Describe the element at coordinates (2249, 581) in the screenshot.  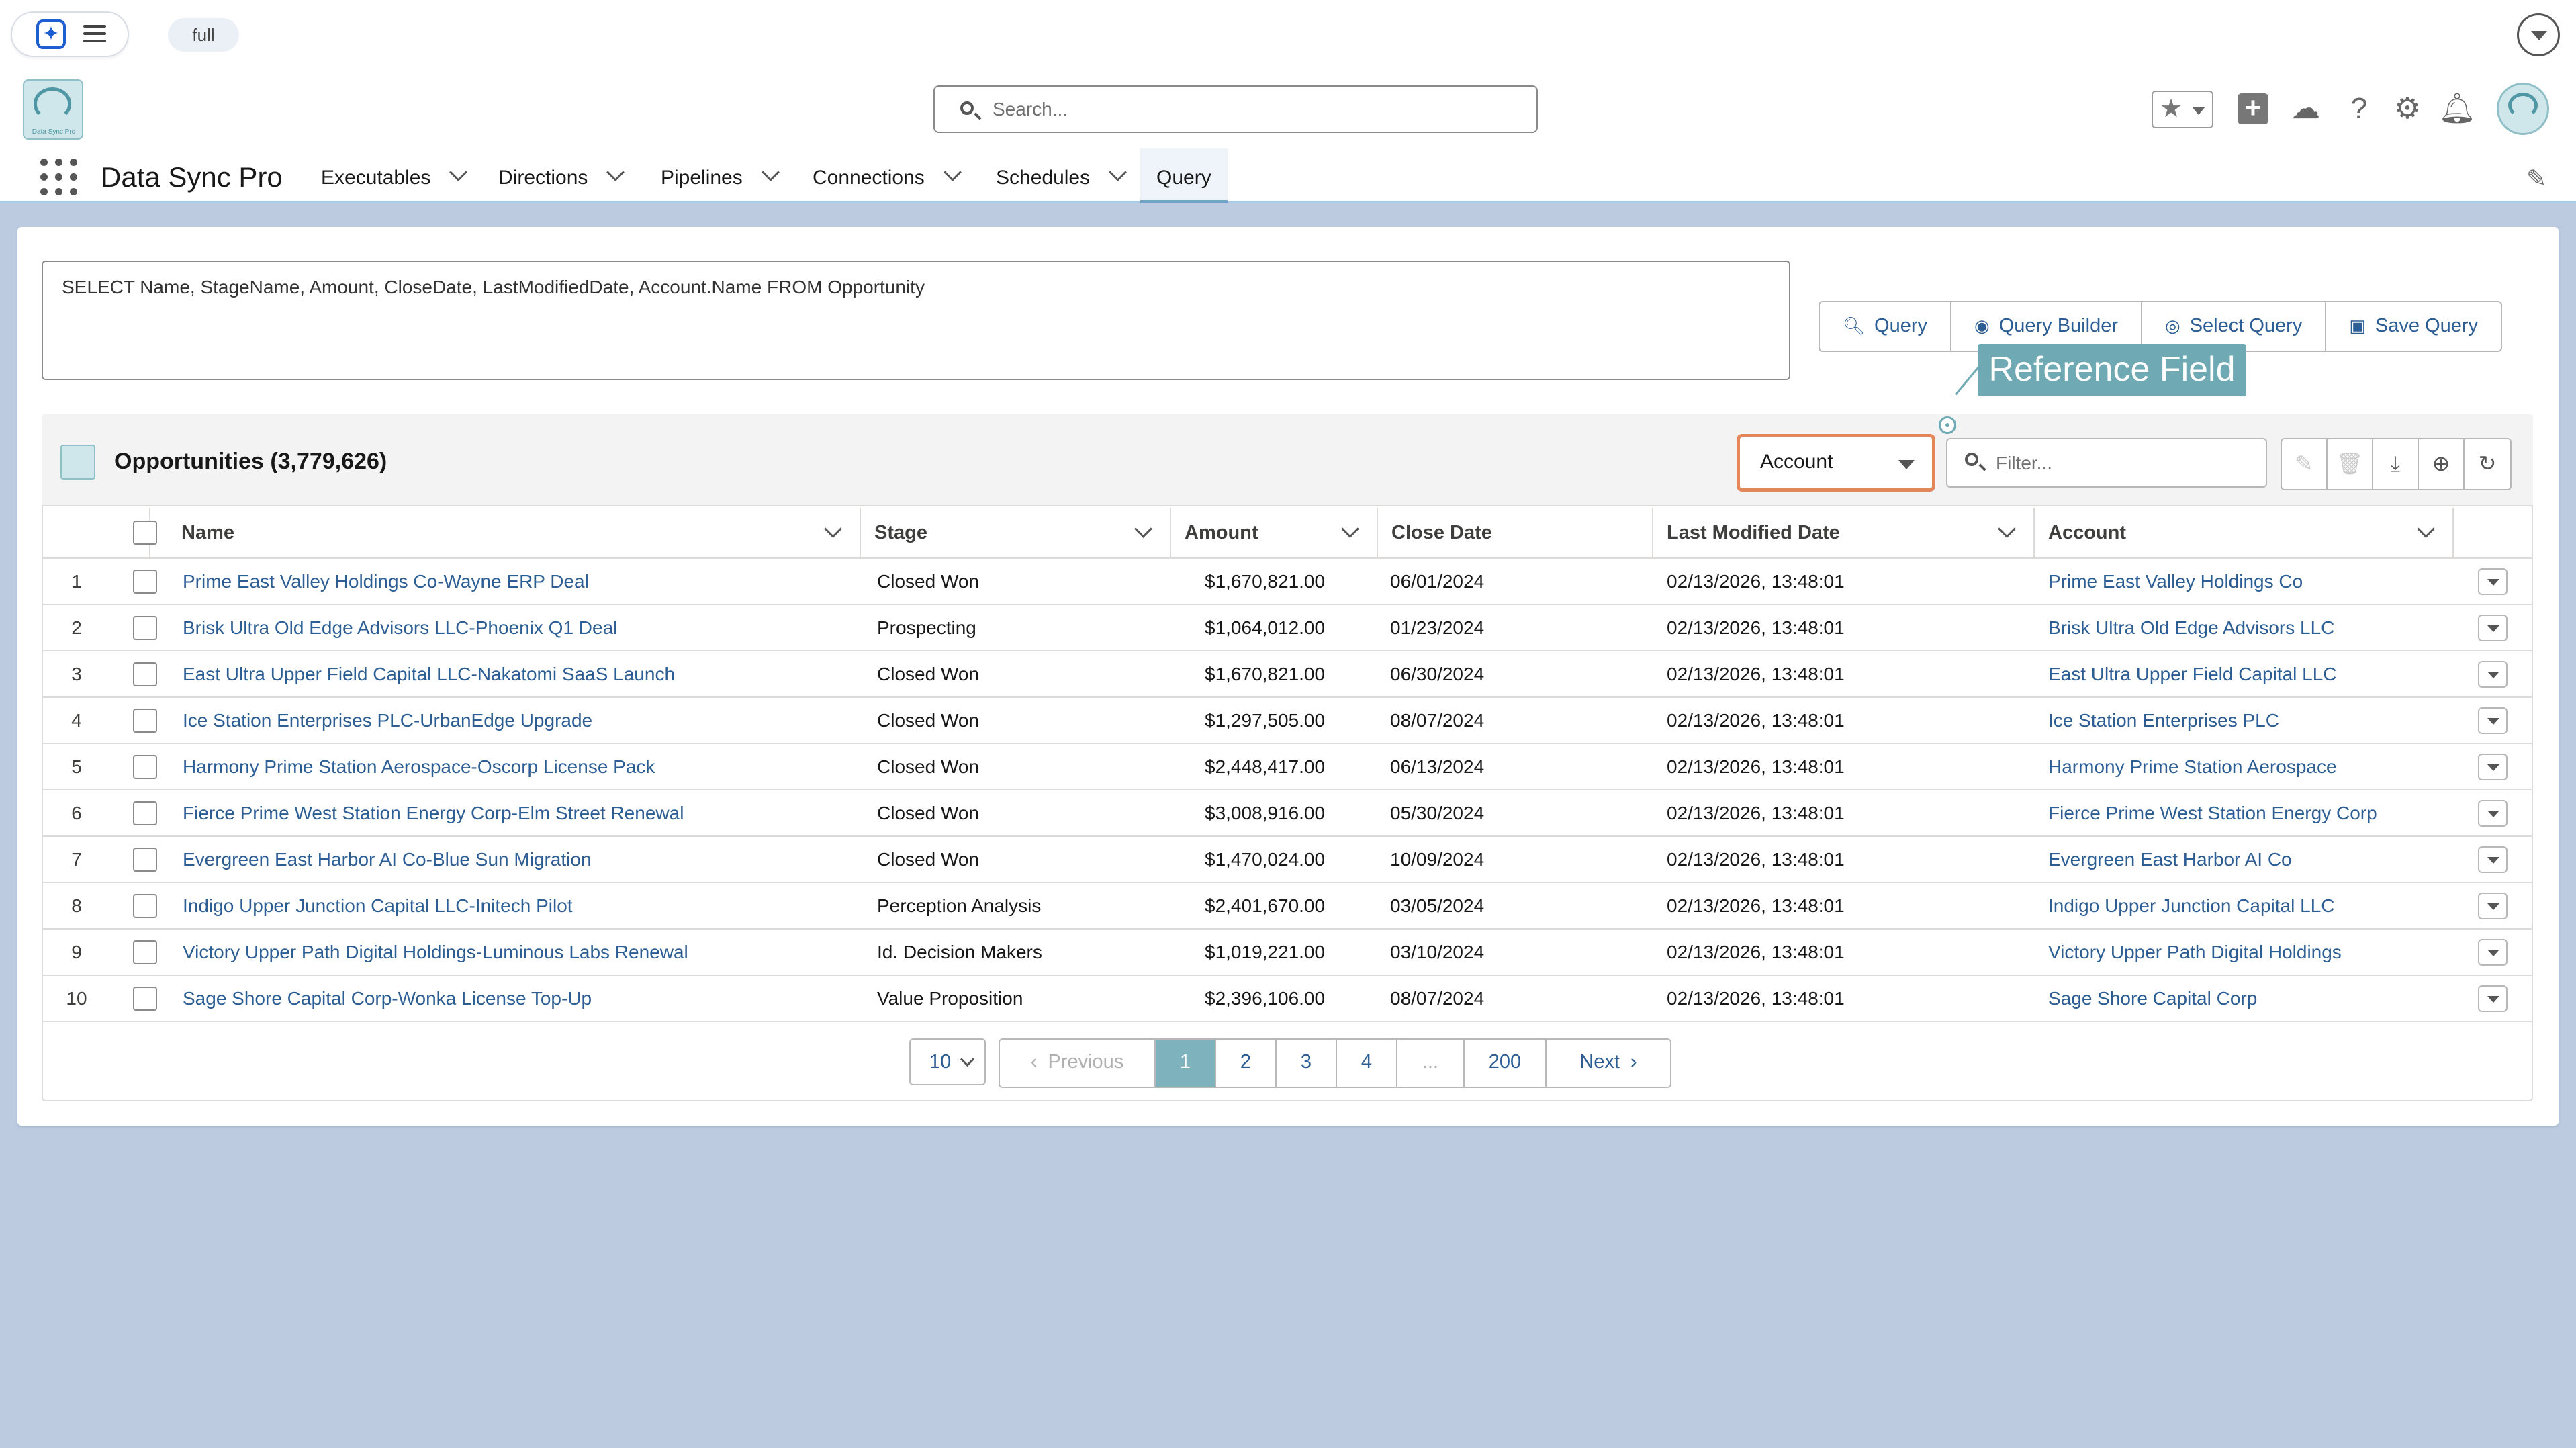
I see `account-link: Prime East Valley Holdings Co` at that location.